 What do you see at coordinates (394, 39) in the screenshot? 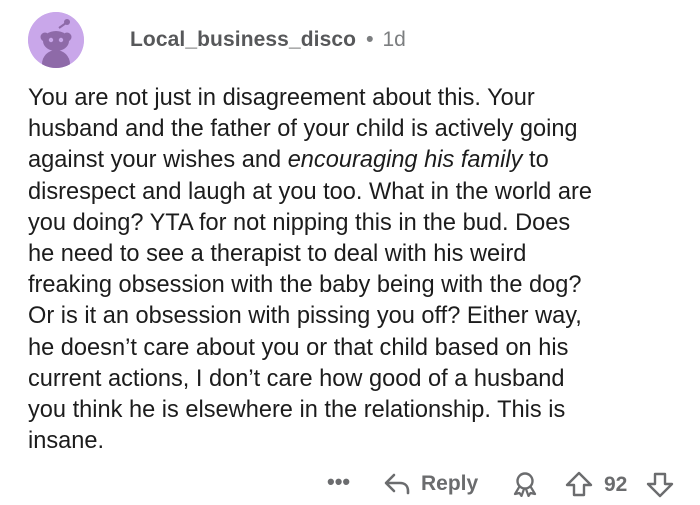
I see `comment-age: 1d` at bounding box center [394, 39].